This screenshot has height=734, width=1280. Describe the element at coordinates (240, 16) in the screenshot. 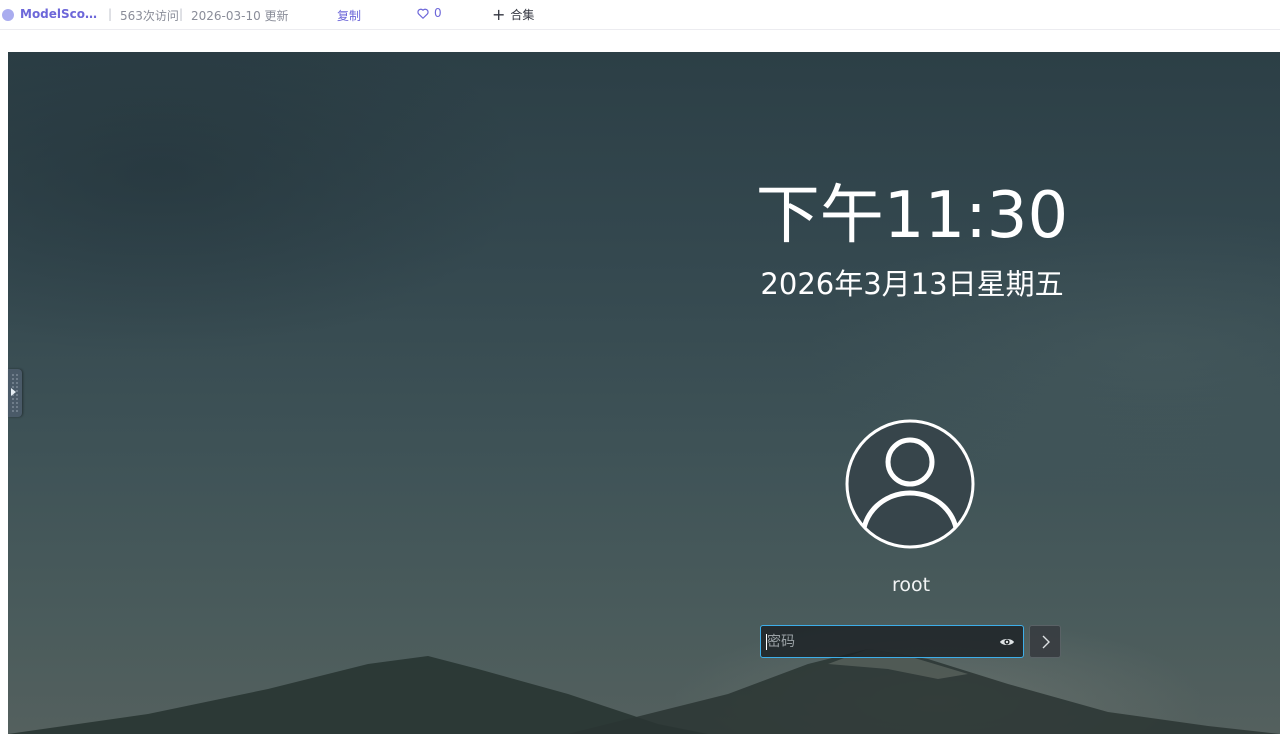

I see `updated-date: 2026-03-10 更新` at that location.